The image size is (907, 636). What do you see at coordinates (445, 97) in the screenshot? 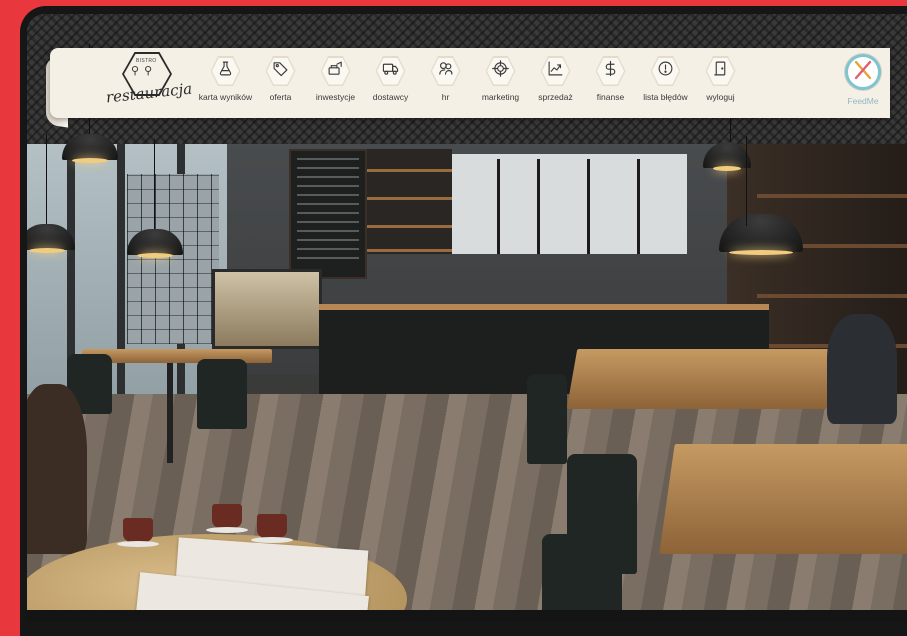
I see `nav-item-label: hr` at bounding box center [445, 97].